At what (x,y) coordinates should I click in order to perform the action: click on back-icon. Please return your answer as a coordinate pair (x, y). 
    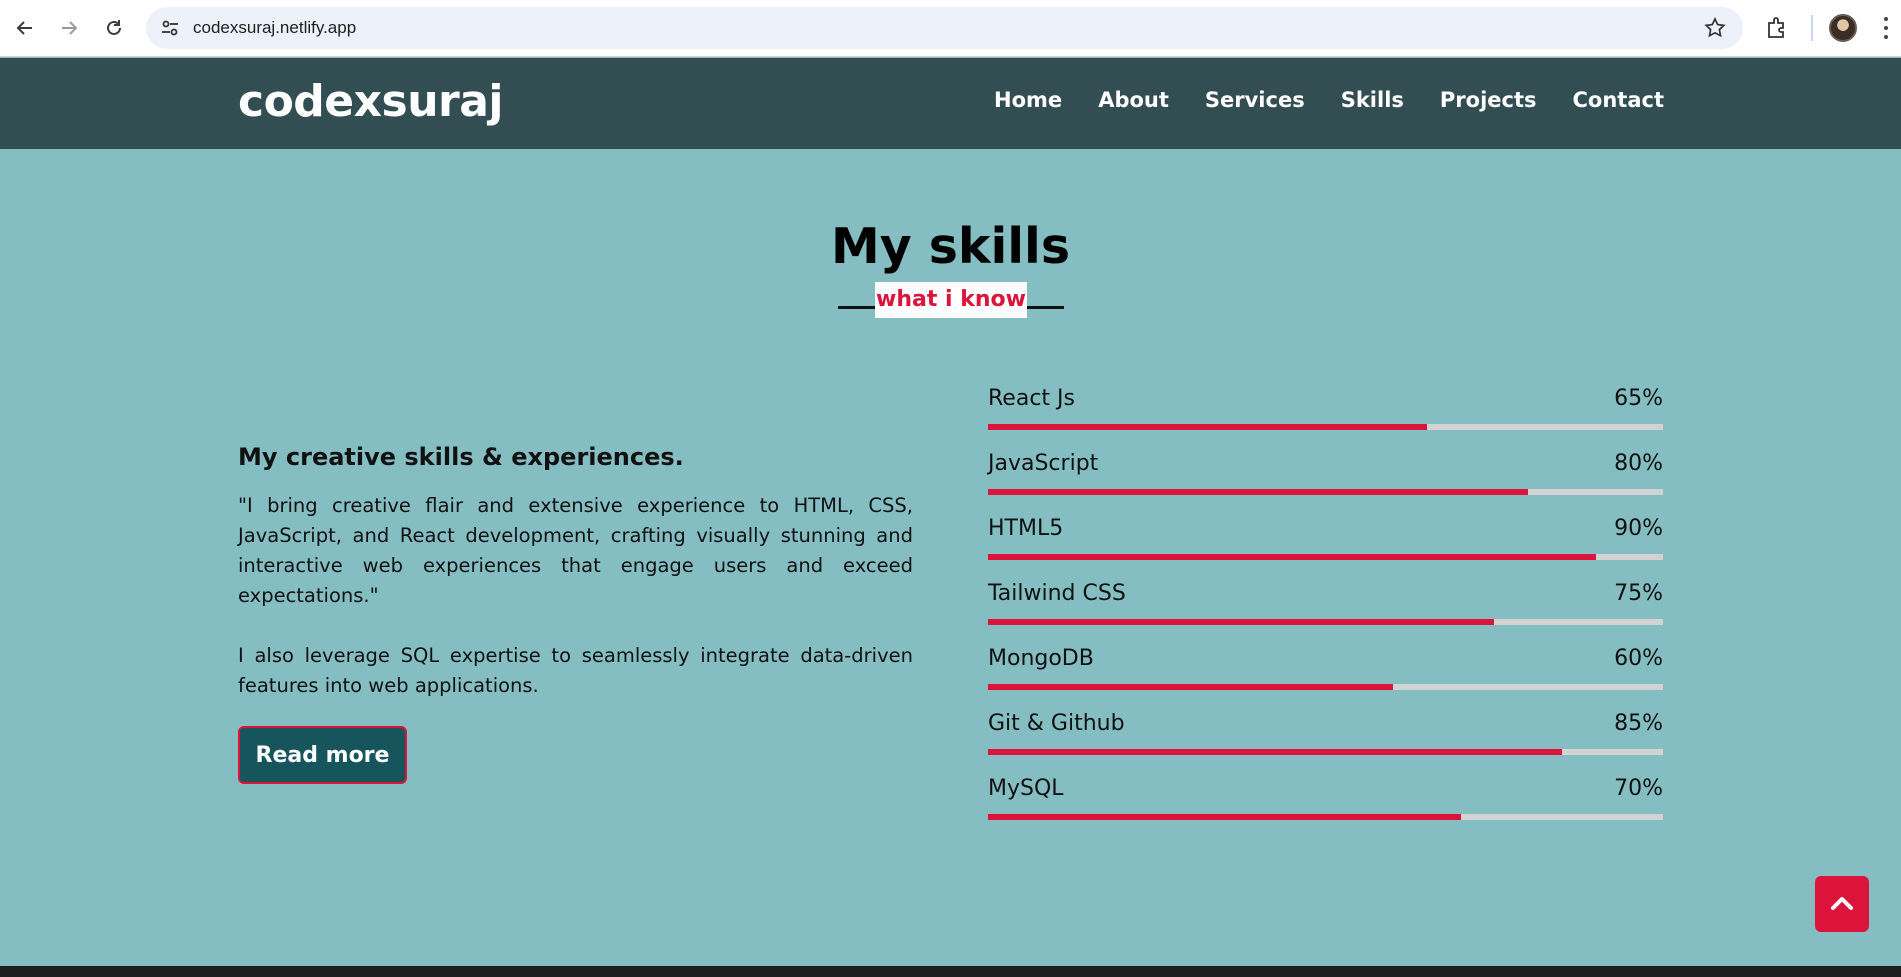
    Looking at the image, I should click on (25, 28).